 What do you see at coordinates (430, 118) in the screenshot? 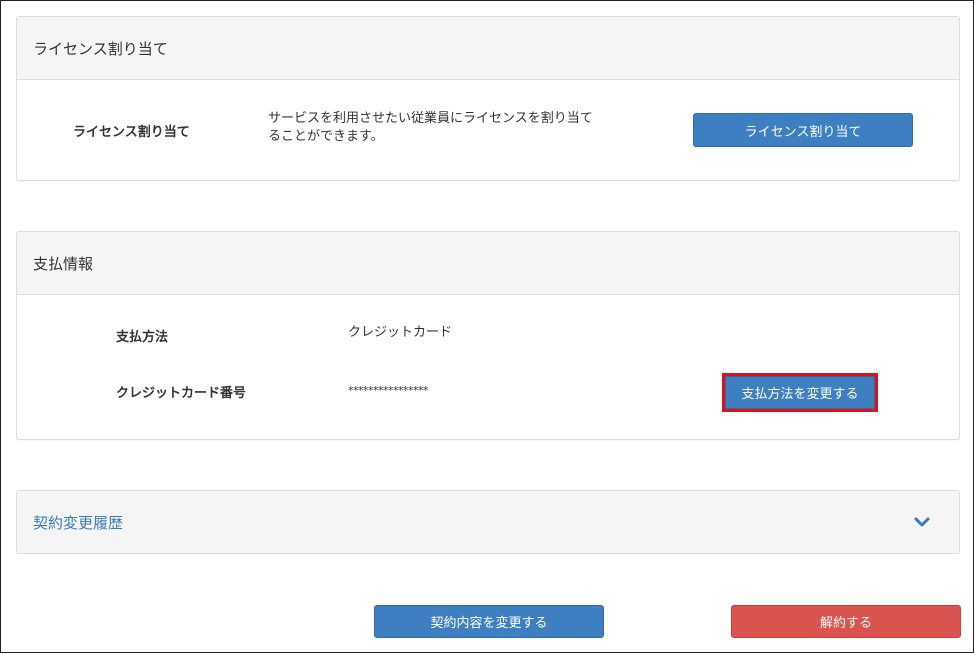
I see `license-description-line1: サービスを利用させたい従業員にライセンスを割り当て` at bounding box center [430, 118].